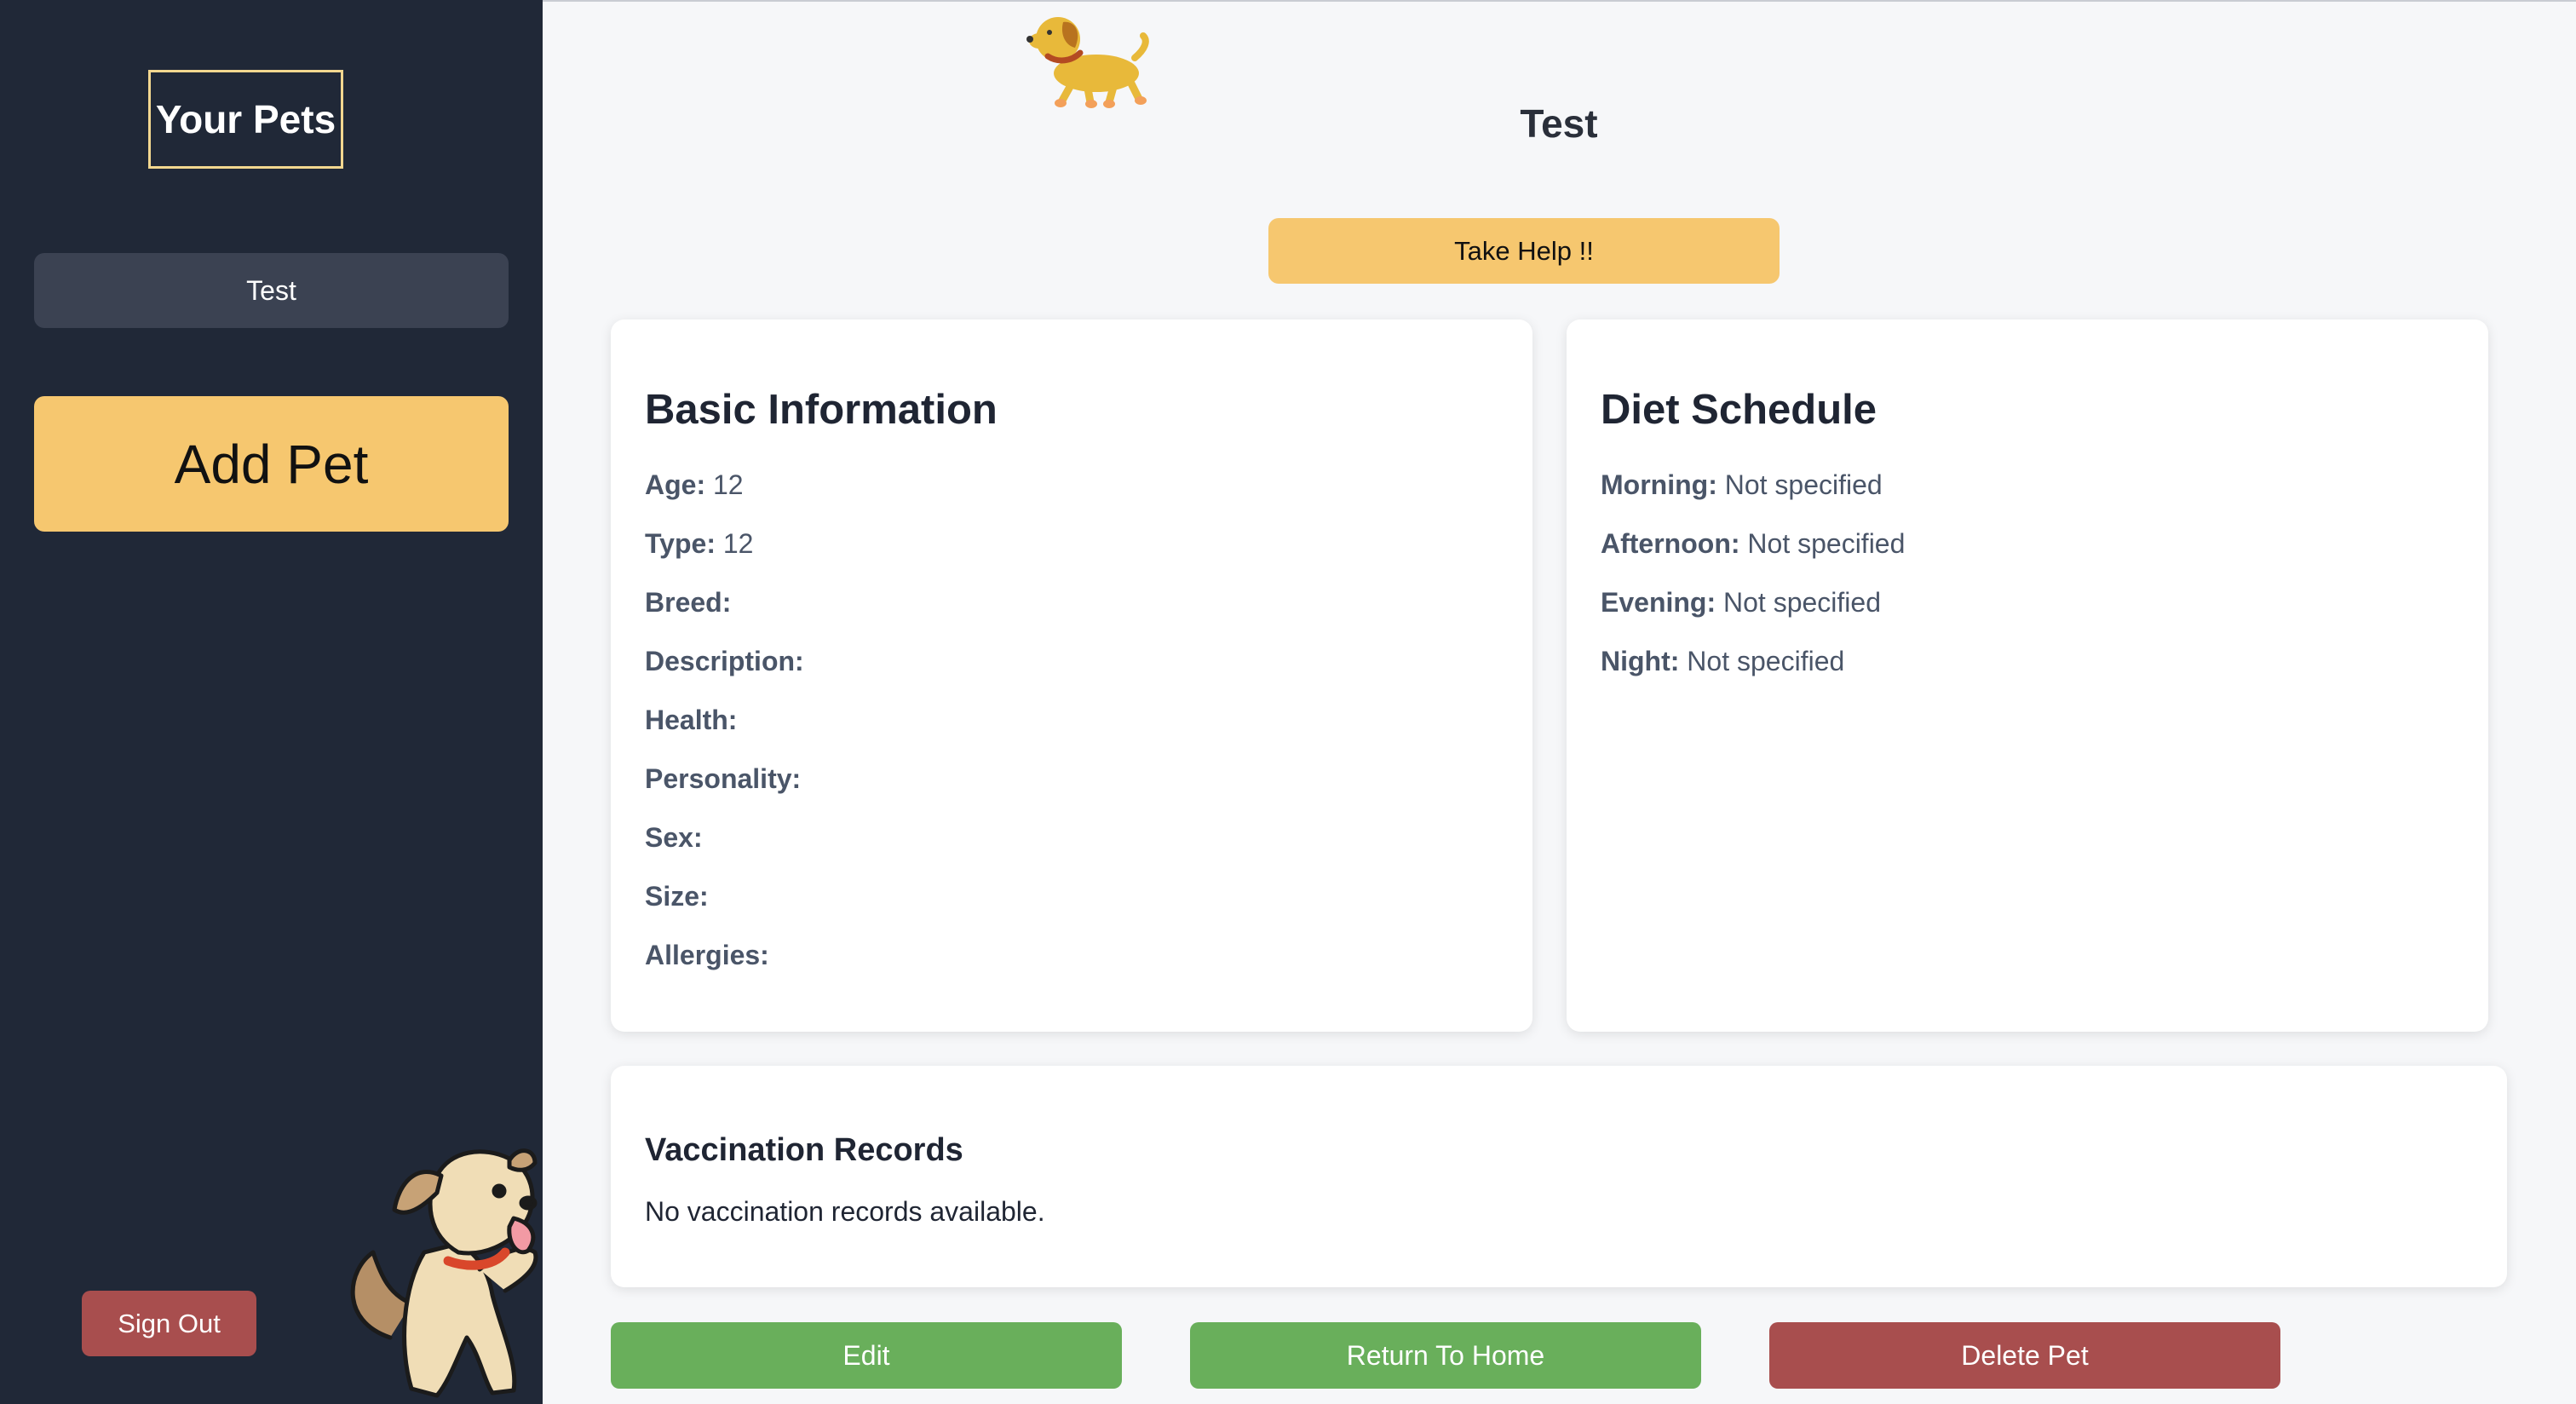 The width and height of the screenshot is (2576, 1404). I want to click on take-help-button: Take Help !!, so click(1524, 251).